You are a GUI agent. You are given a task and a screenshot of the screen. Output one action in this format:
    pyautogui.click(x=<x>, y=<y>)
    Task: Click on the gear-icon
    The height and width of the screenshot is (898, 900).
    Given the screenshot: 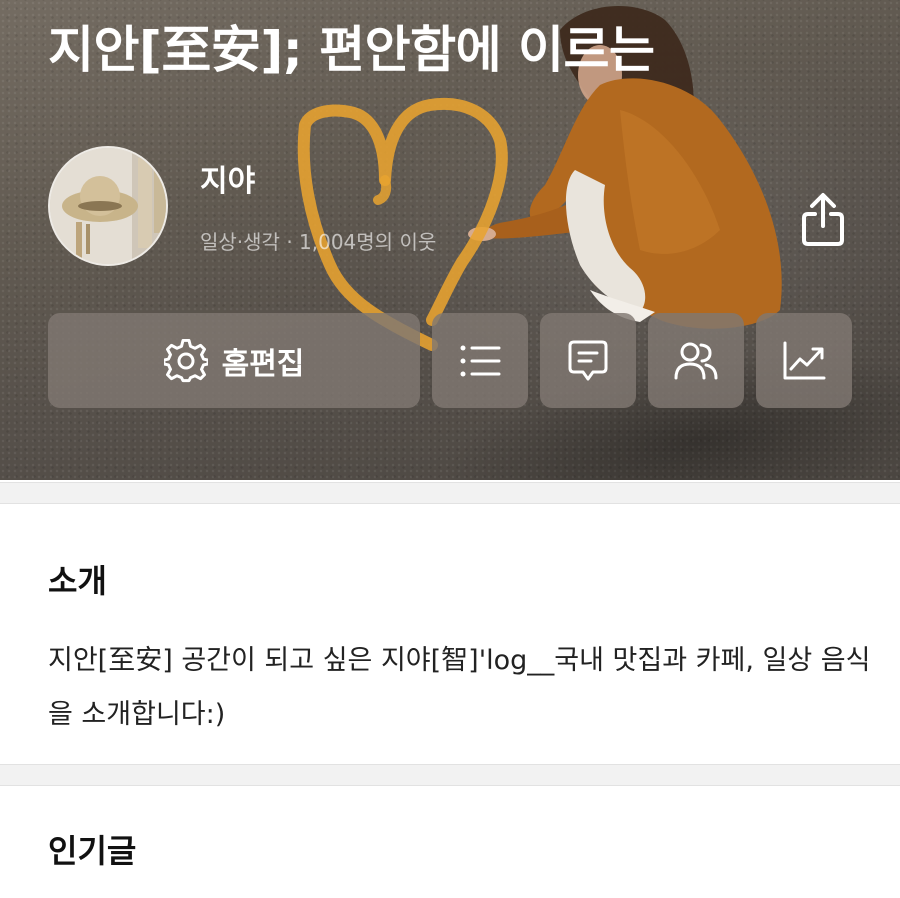 What is the action you would take?
    pyautogui.click(x=185, y=360)
    